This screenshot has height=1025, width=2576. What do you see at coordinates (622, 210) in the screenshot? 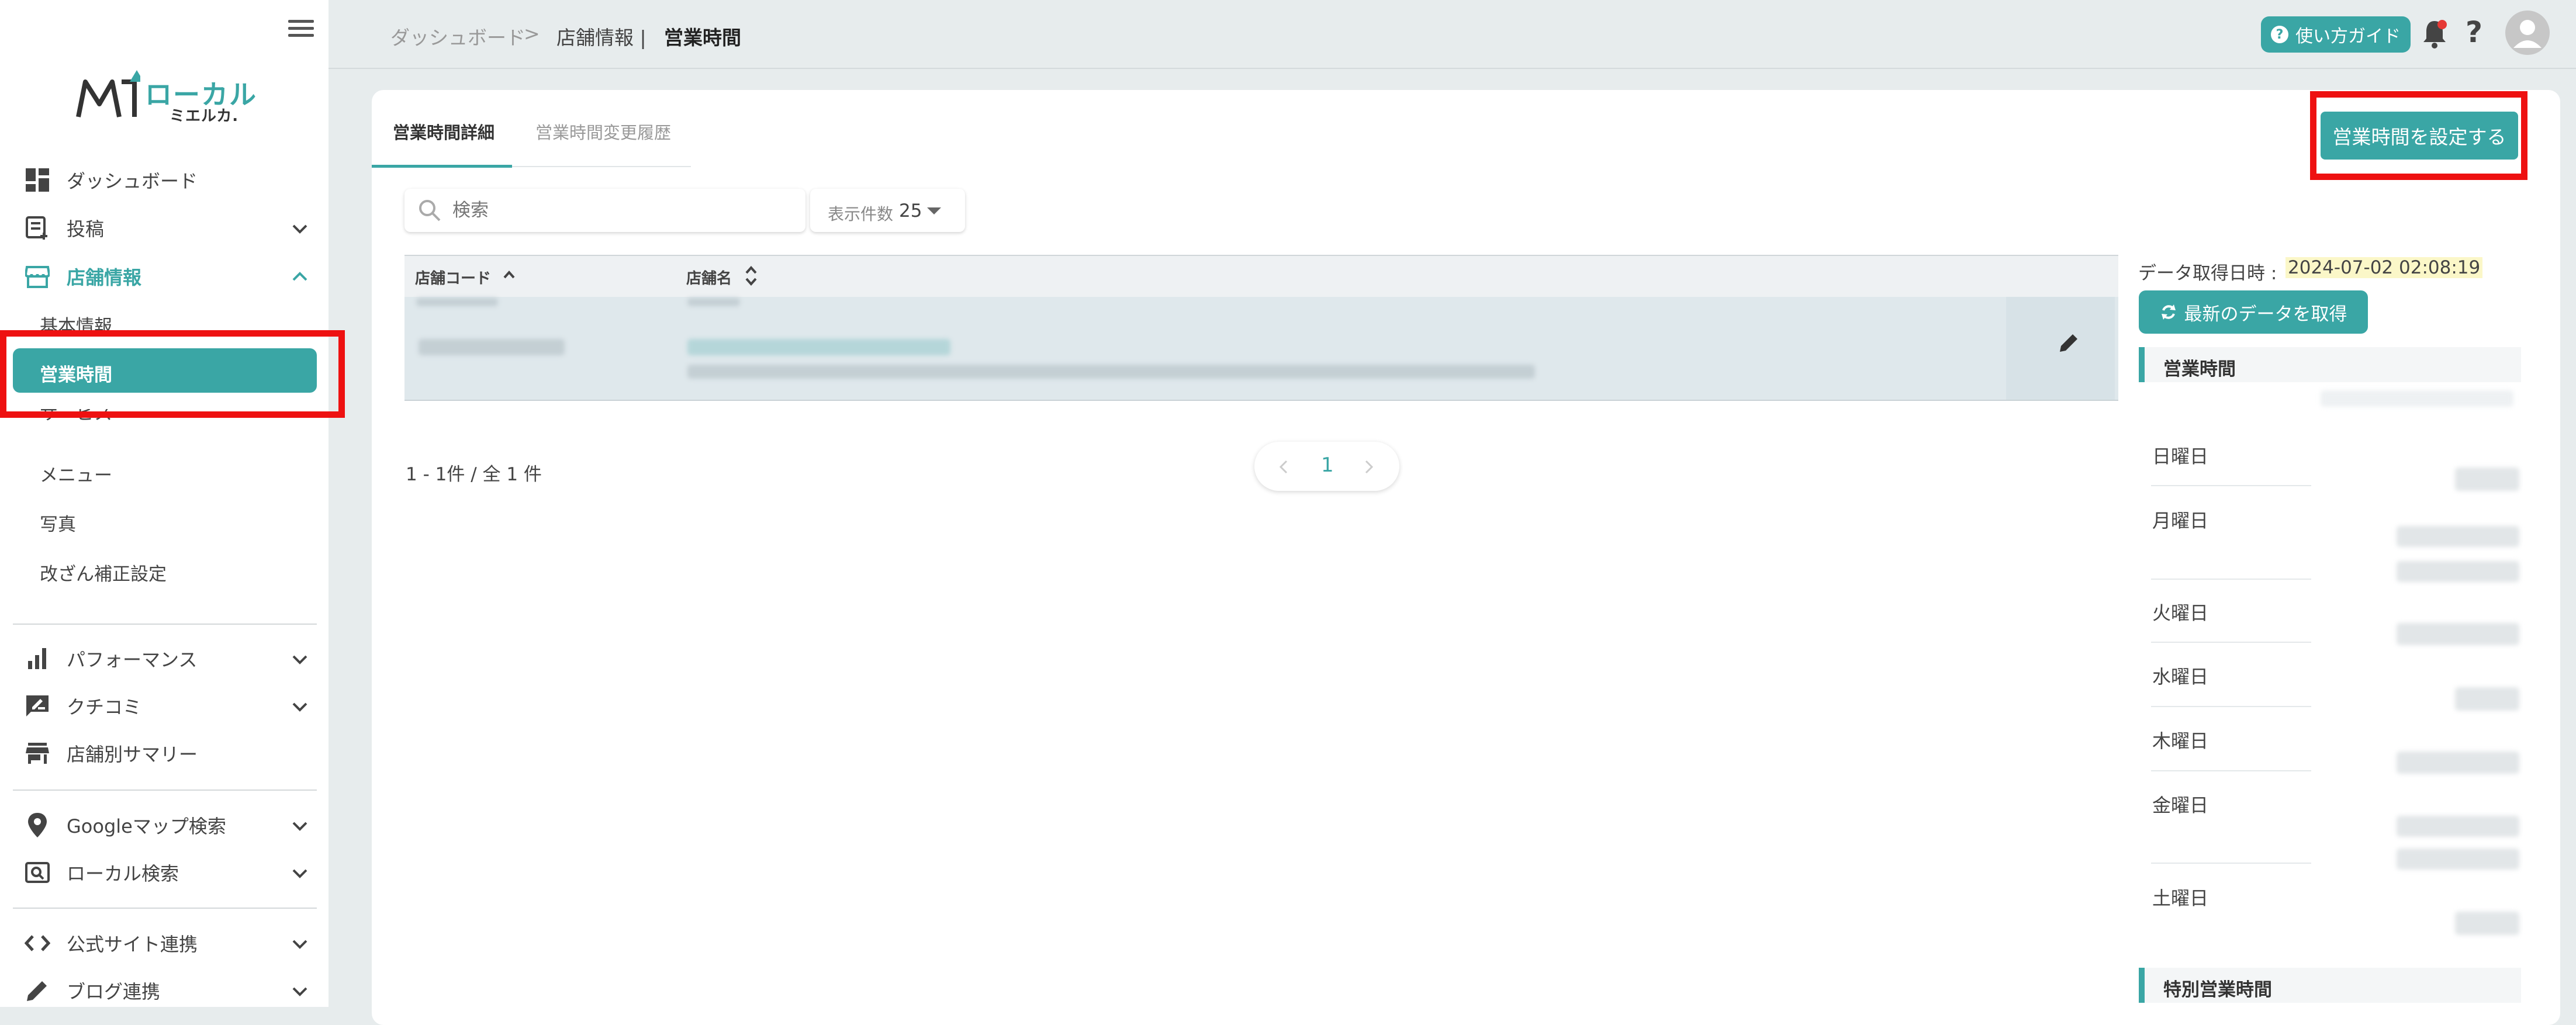
I see `search-input` at bounding box center [622, 210].